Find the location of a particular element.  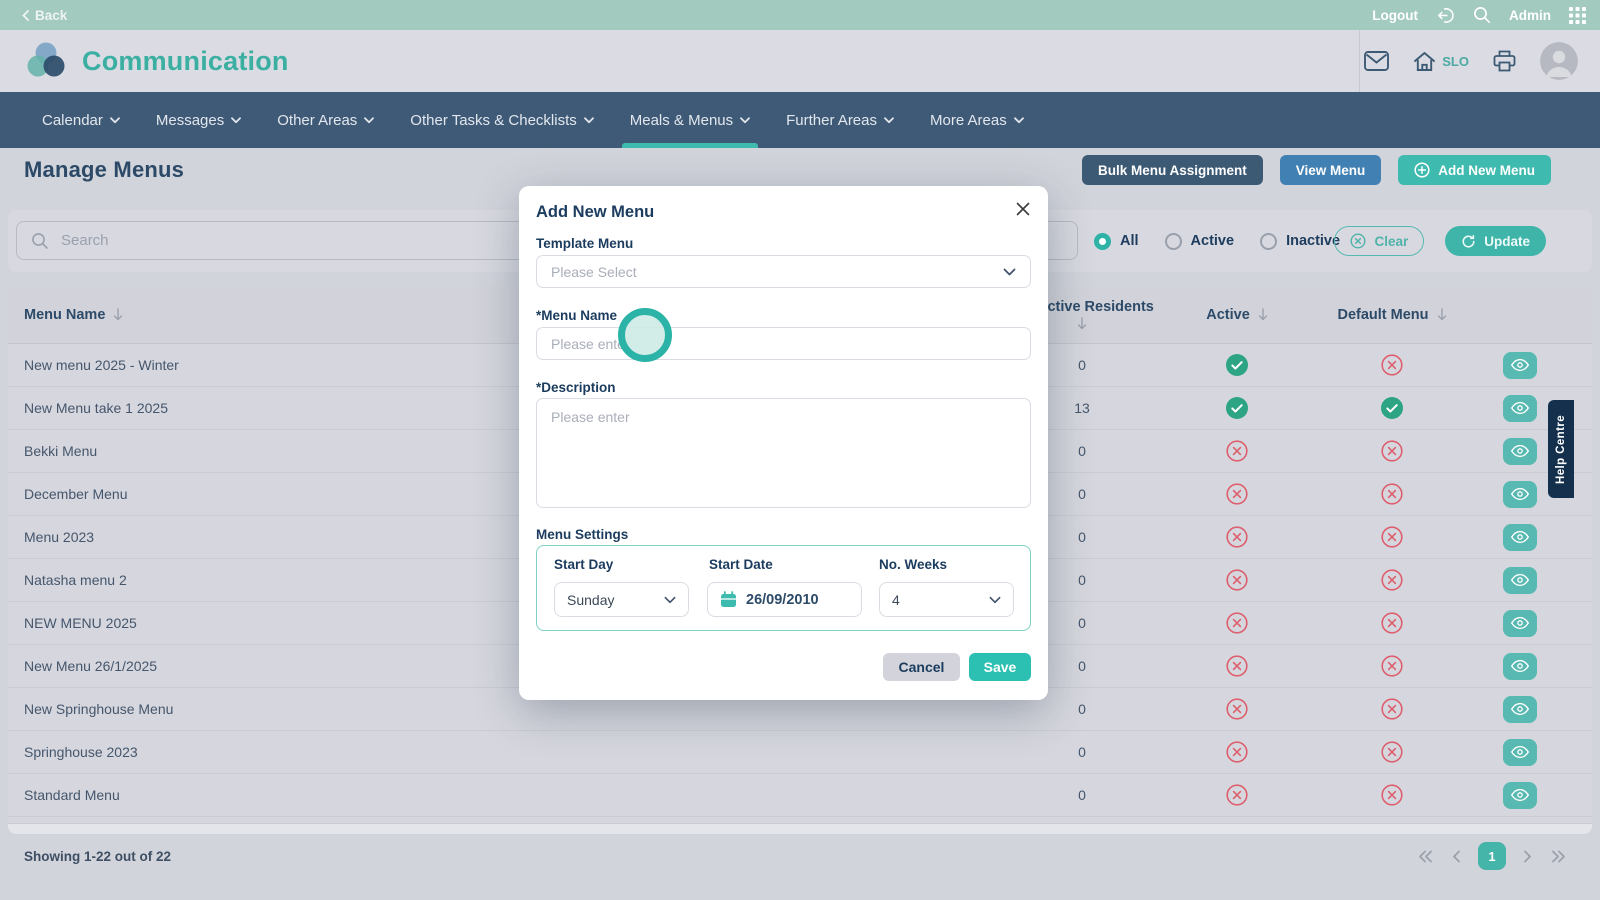

page-1-button: 1 is located at coordinates (1492, 856).